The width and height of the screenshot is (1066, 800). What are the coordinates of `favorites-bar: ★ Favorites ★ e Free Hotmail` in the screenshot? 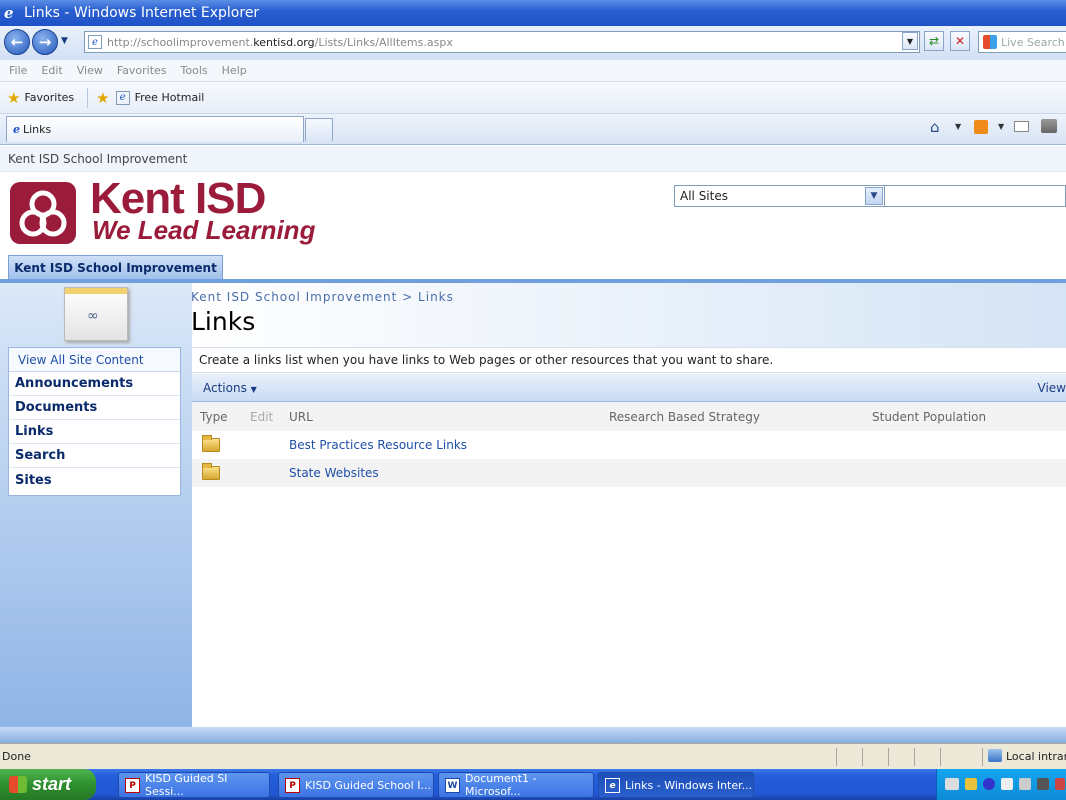 It's located at (533, 98).